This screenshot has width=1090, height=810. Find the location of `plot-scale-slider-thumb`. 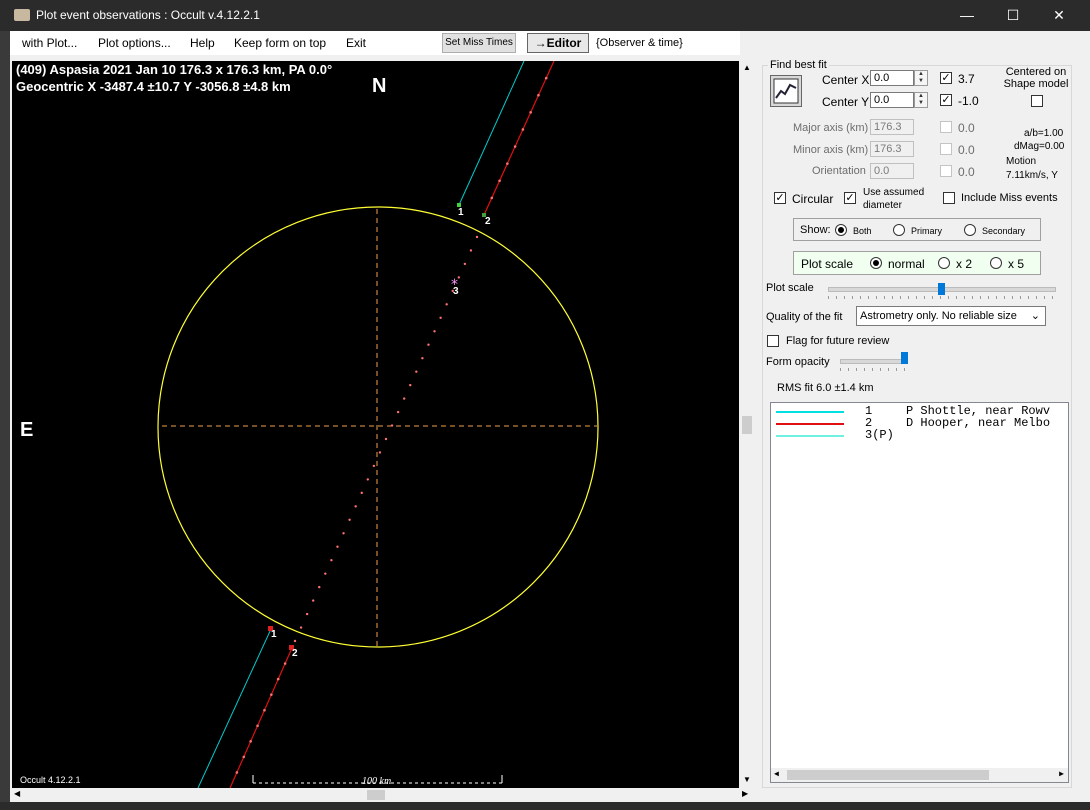

plot-scale-slider-thumb is located at coordinates (941, 289).